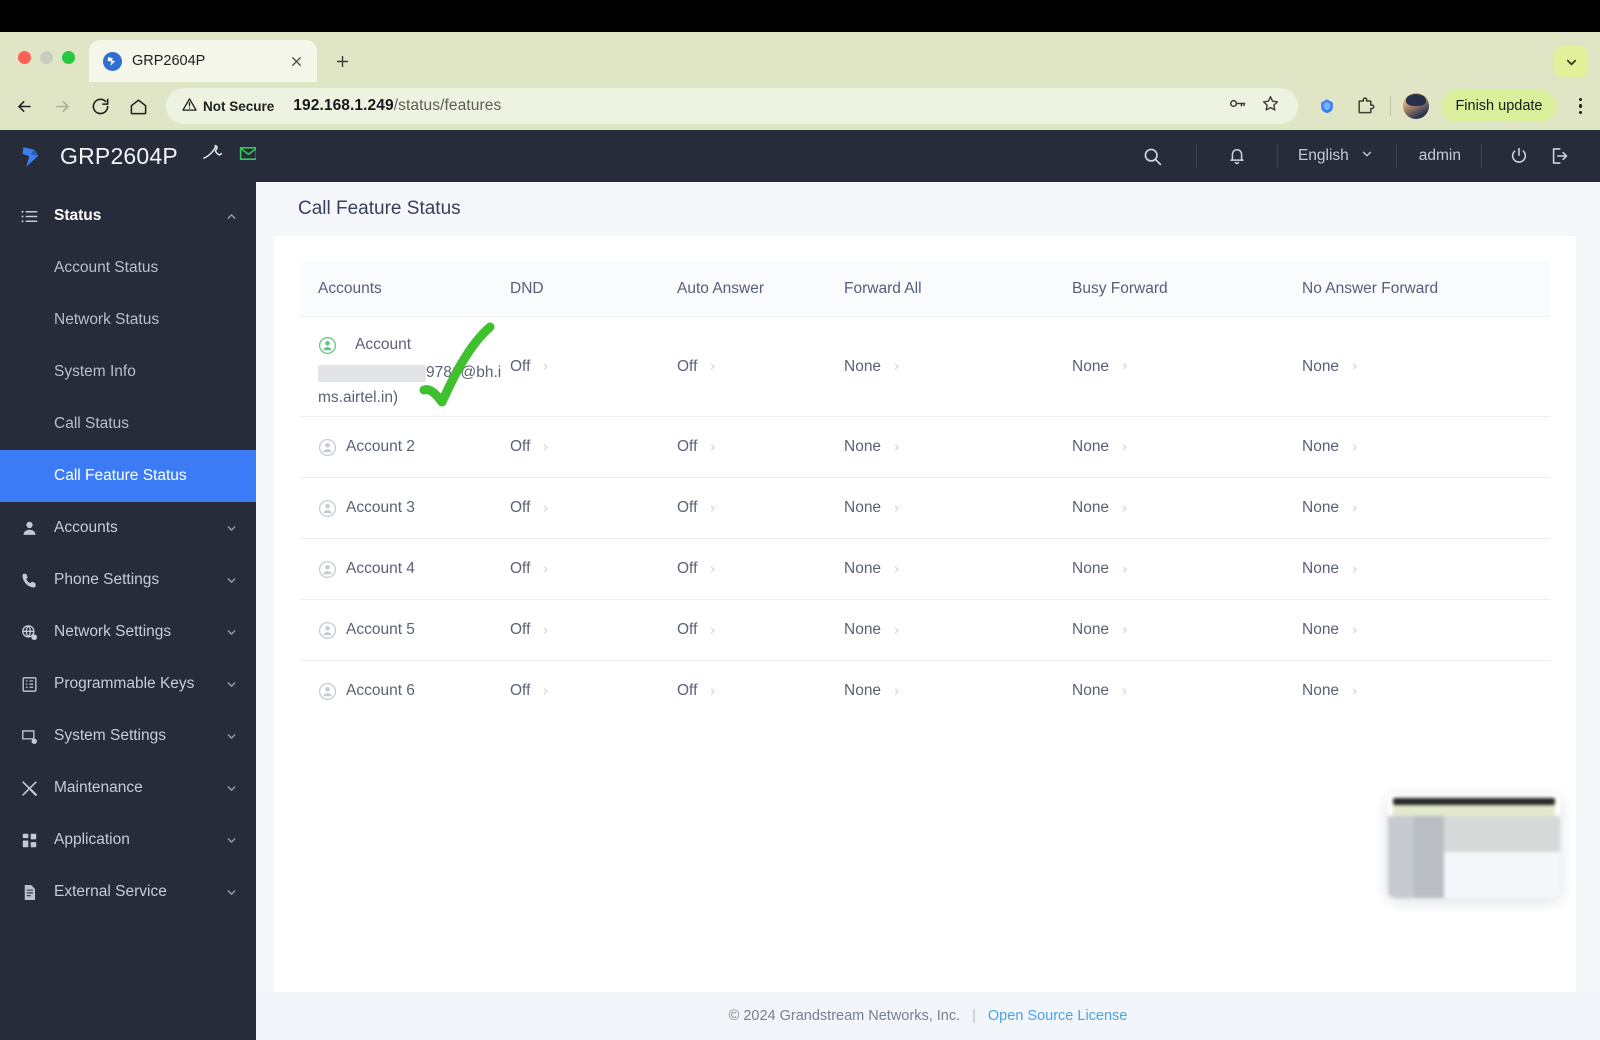 This screenshot has height=1040, width=1600. Describe the element at coordinates (1578, 106) in the screenshot. I see `kebab-menu-icon` at that location.